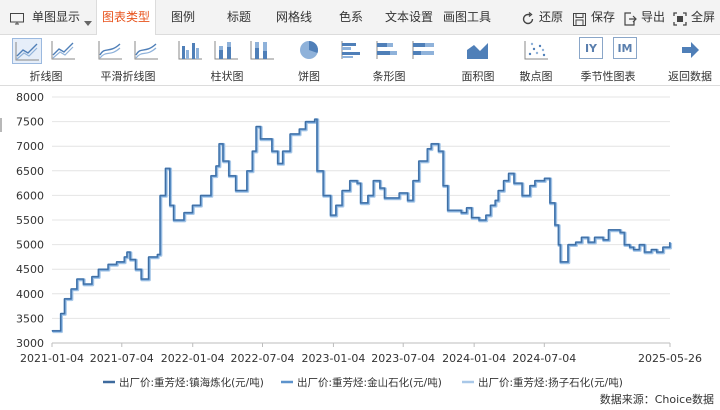 The image size is (720, 410). I want to click on seasonal-im-icon: IM, so click(625, 48).